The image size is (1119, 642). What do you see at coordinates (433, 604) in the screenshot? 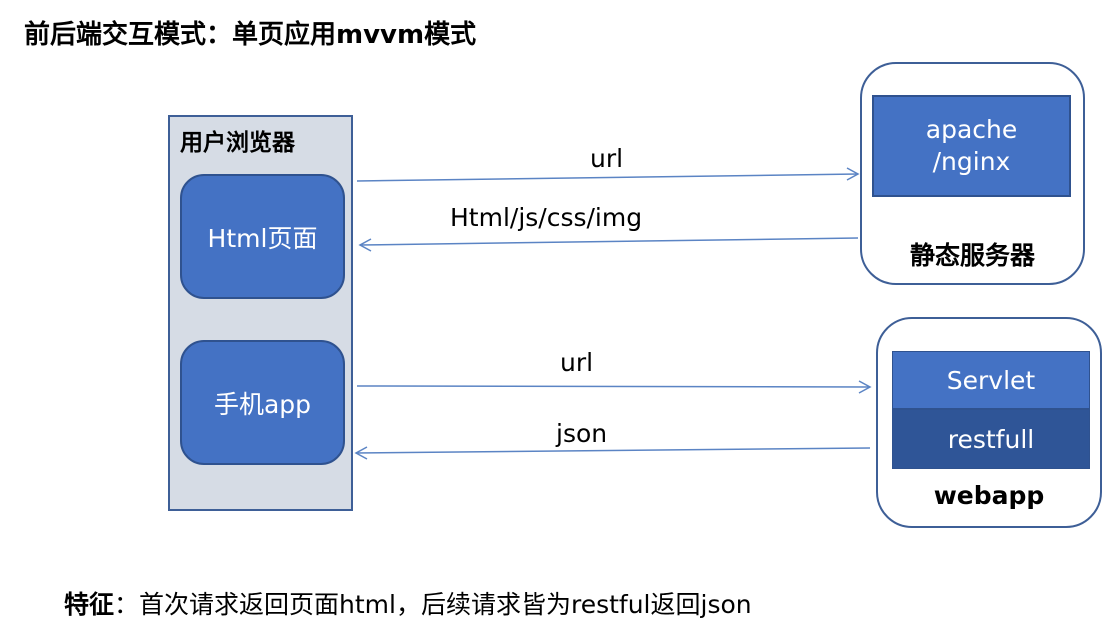
I see `feature-text: ：首次请求返回页面html，后续请求皆为restful返回json` at bounding box center [433, 604].